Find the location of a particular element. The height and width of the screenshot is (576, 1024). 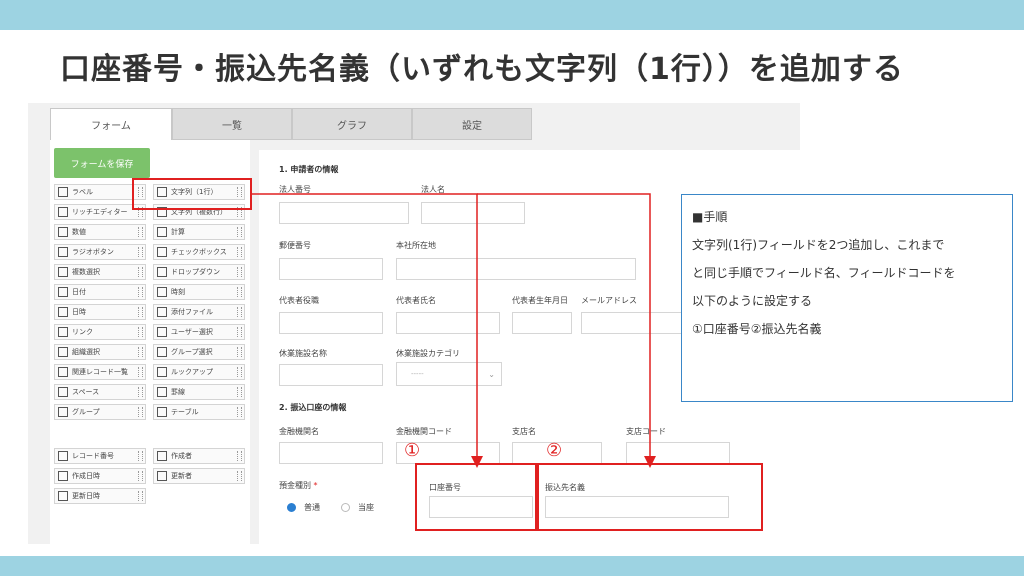

callout-line-3: 以下のように設定する is located at coordinates (752, 301).